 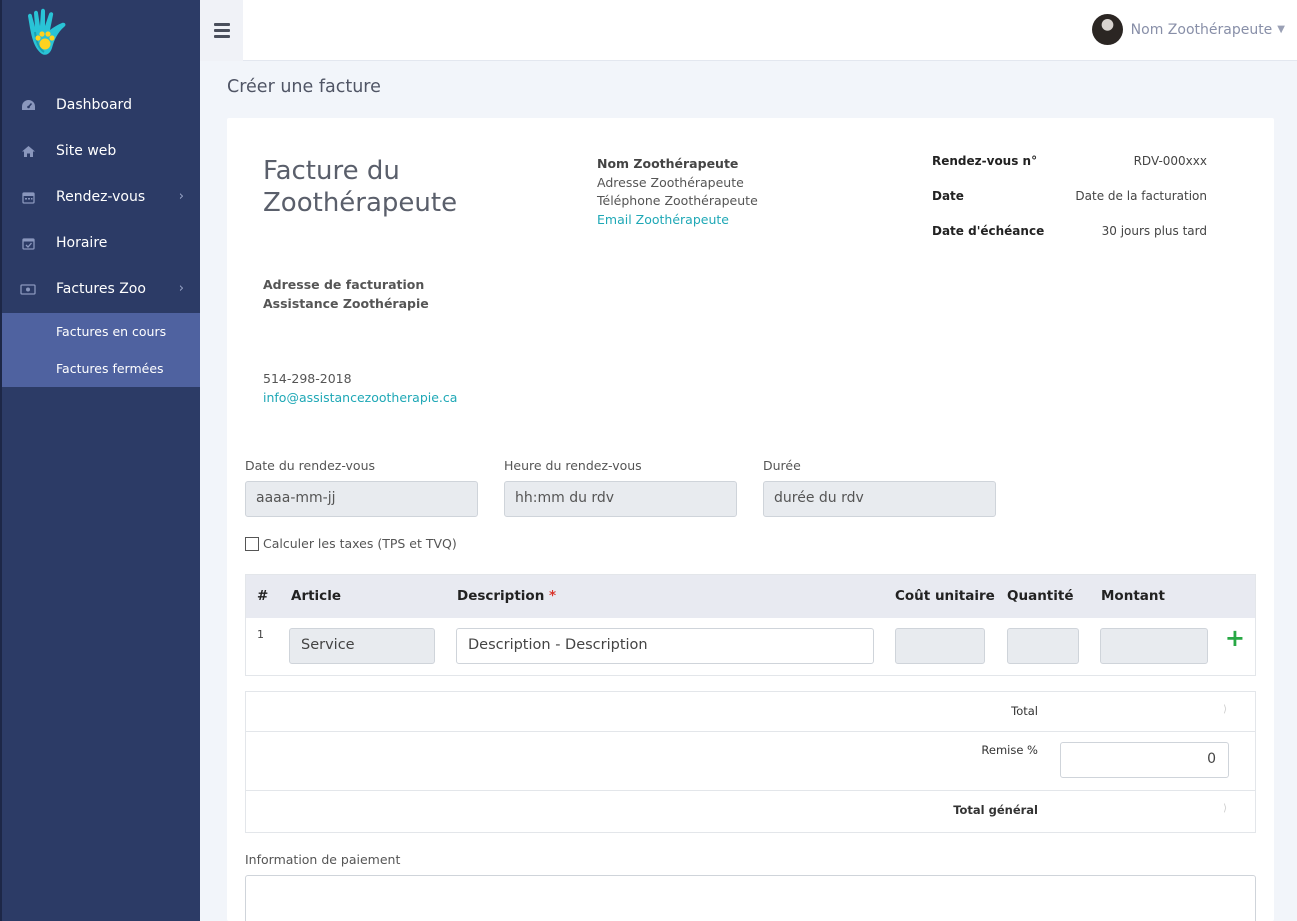 What do you see at coordinates (346, 303) in the screenshot?
I see `billing-name: Assistance Zoothérapie` at bounding box center [346, 303].